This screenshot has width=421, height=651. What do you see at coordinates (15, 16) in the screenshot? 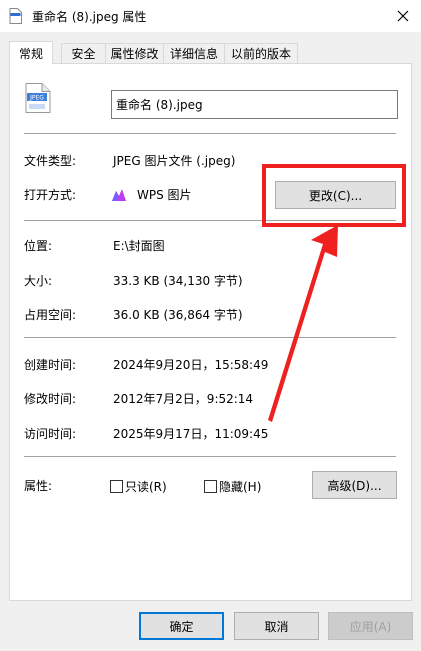
I see `file-icon` at bounding box center [15, 16].